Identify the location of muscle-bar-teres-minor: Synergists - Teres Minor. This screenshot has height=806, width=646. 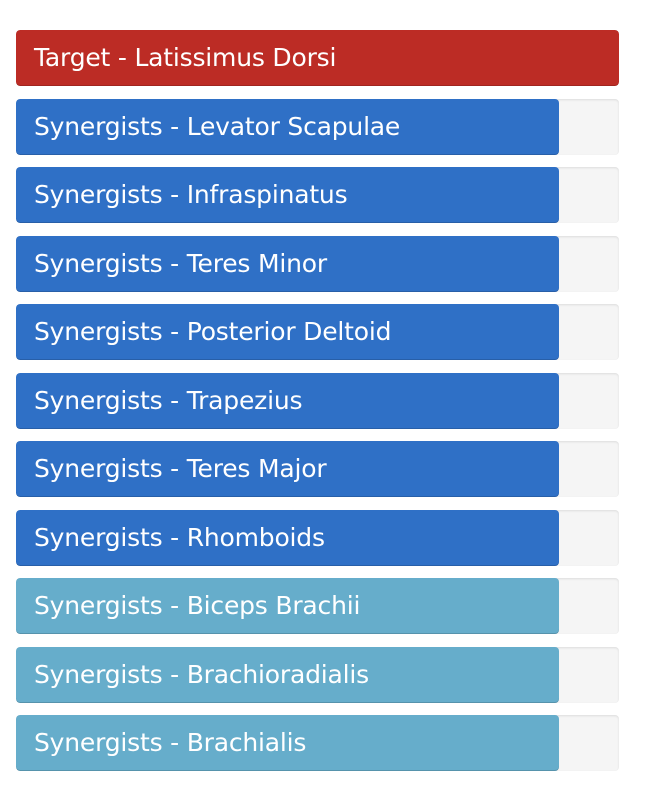
(317, 263).